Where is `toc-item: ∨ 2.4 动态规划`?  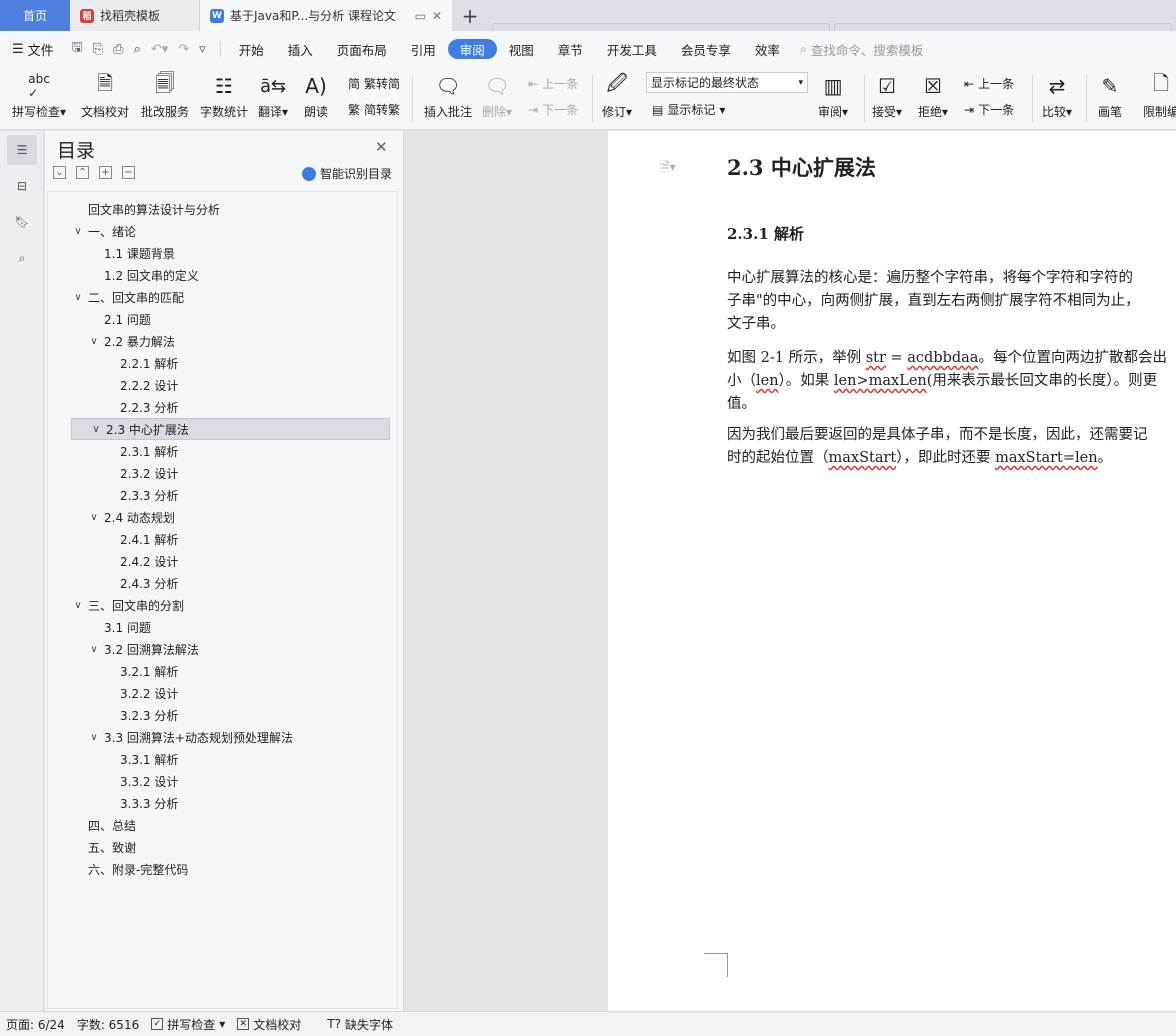
toc-item: ∨ 2.4 动态规划 is located at coordinates (230, 517).